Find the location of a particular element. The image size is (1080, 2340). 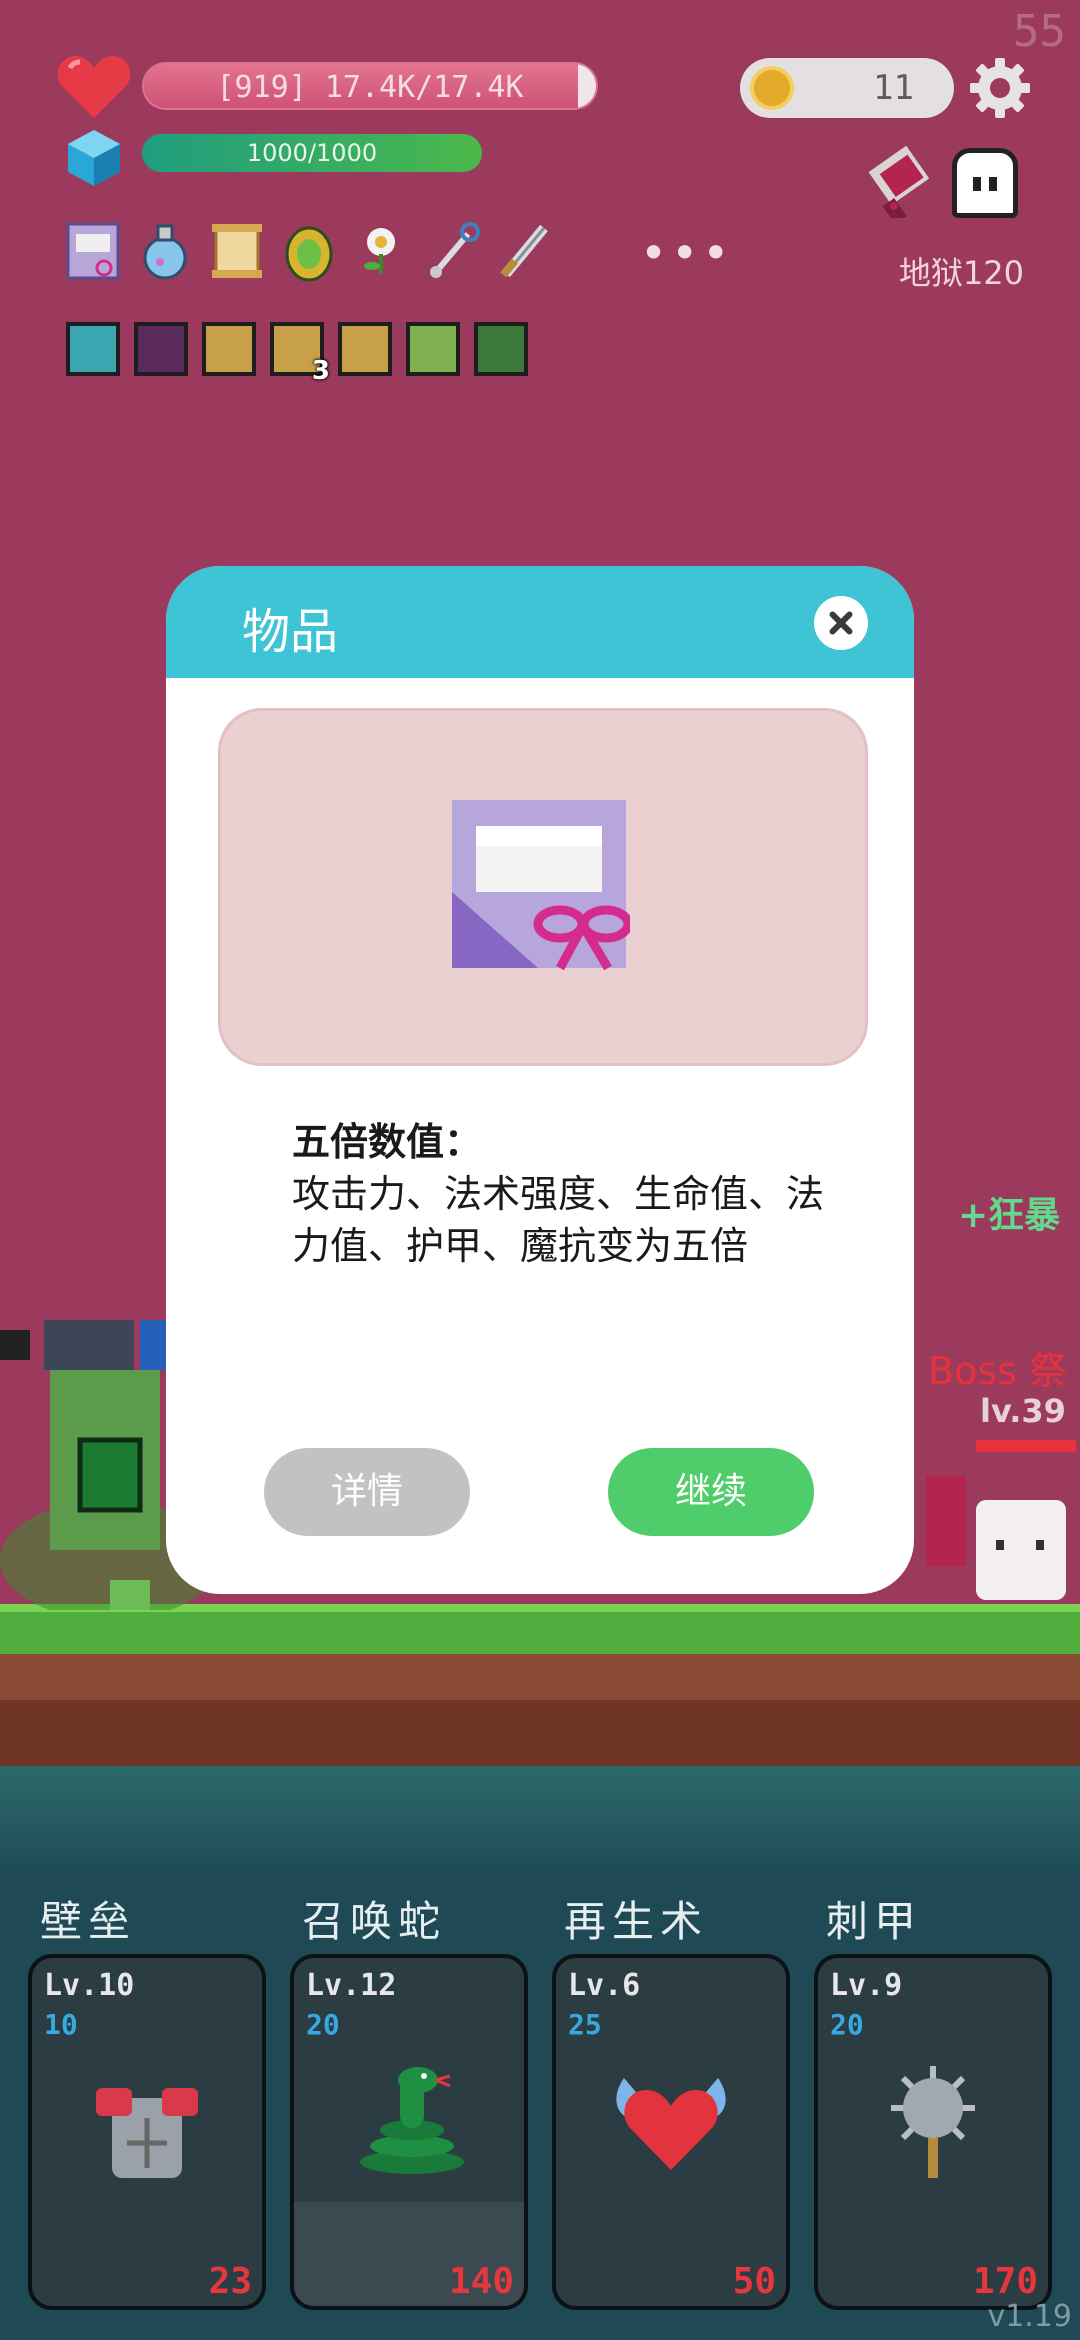

coin-count: 11 is located at coordinates (893, 88).